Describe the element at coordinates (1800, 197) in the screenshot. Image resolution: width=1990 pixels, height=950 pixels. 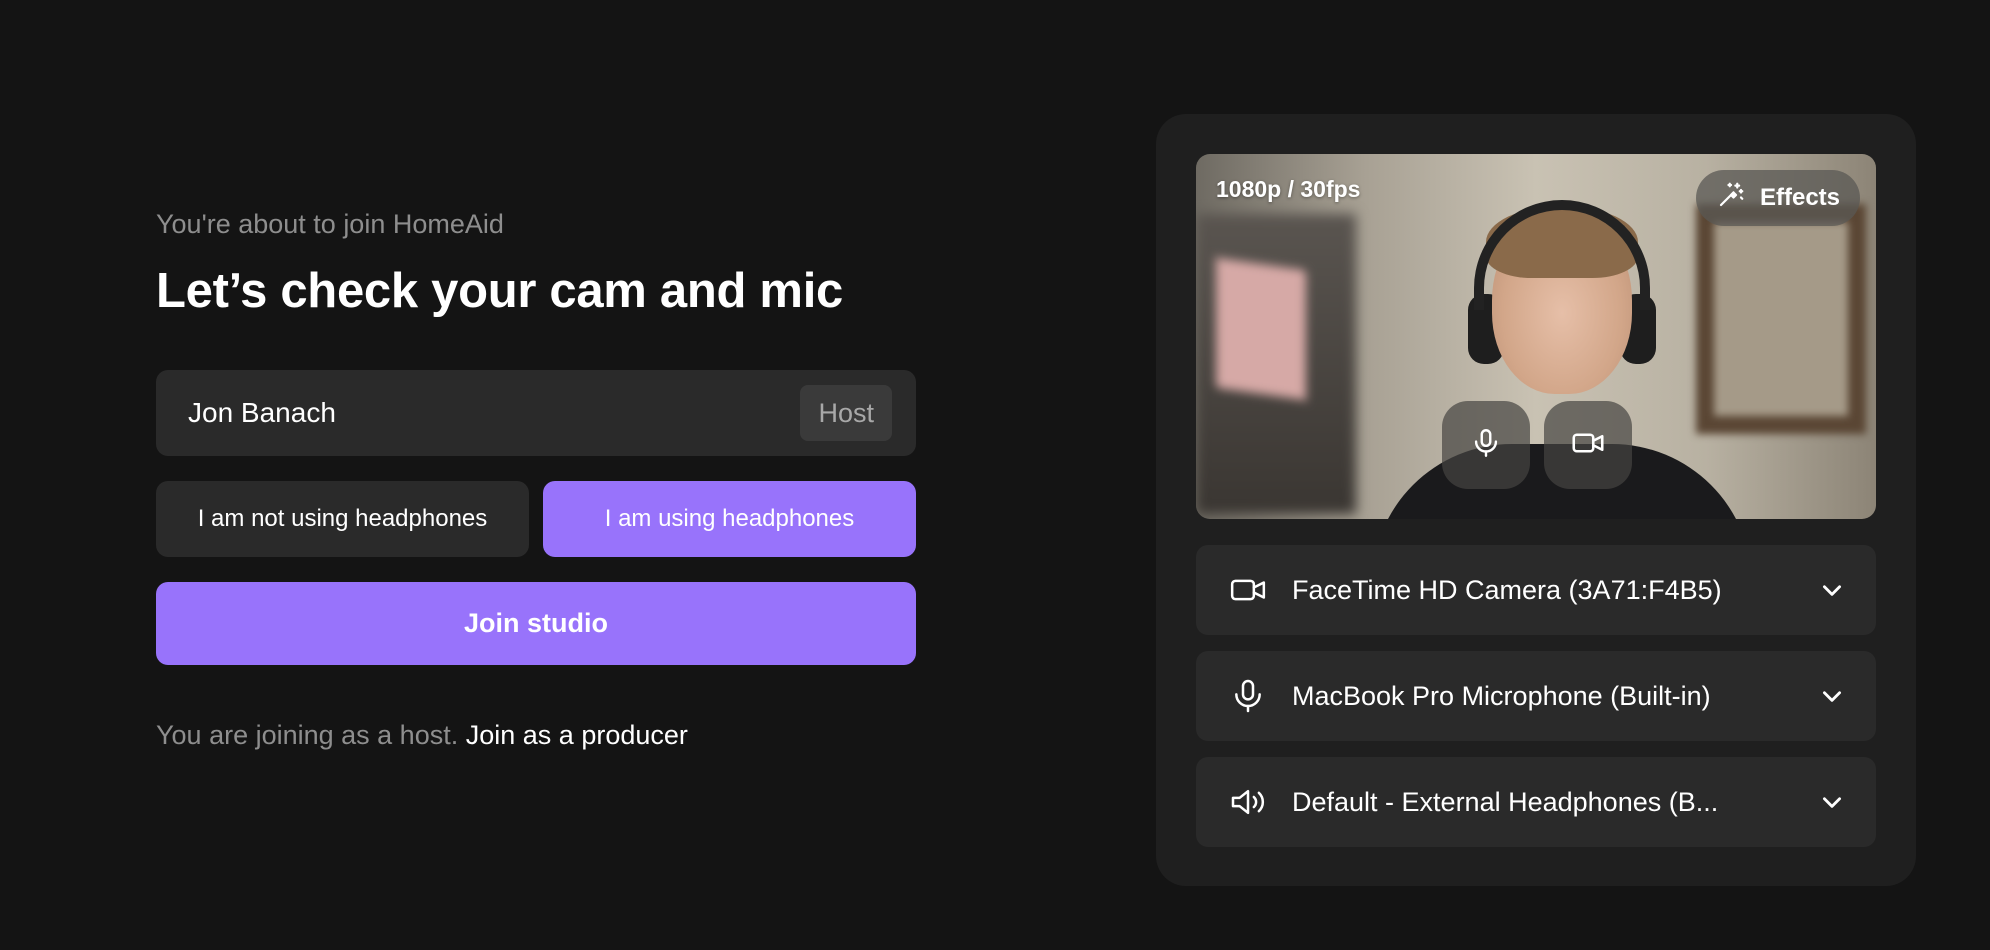
I see `effects-label: Effects` at that location.